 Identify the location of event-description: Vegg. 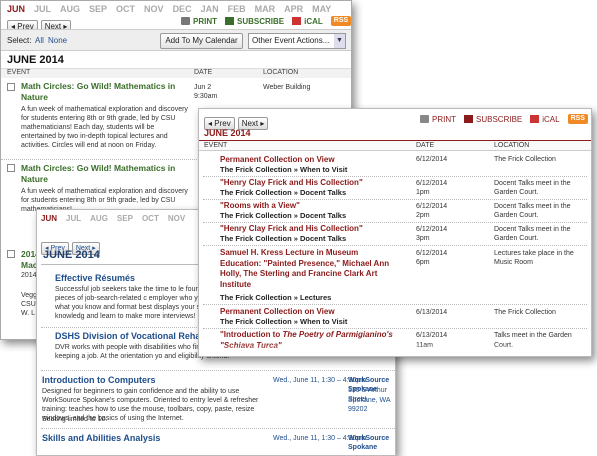
(29, 295).